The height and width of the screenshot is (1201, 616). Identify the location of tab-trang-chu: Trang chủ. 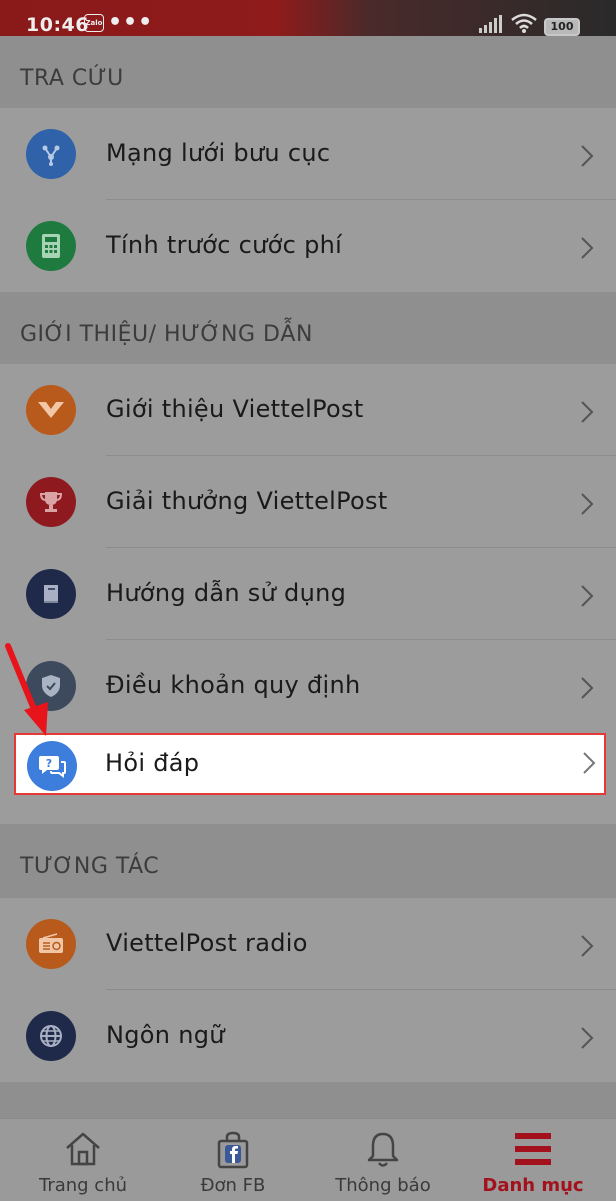
(83, 1160).